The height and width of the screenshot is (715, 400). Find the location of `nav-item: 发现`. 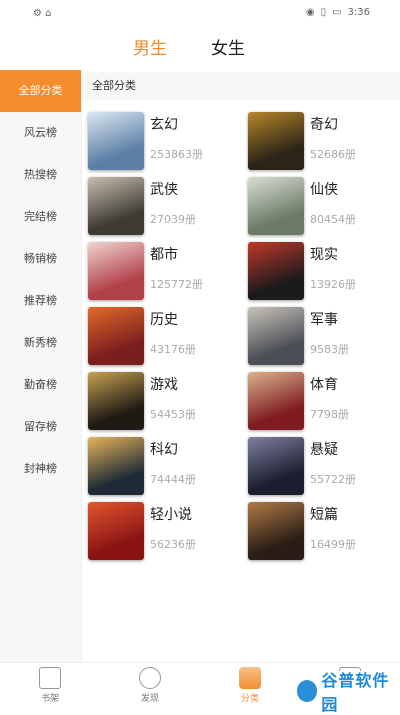

nav-item: 发现 is located at coordinates (150, 685).